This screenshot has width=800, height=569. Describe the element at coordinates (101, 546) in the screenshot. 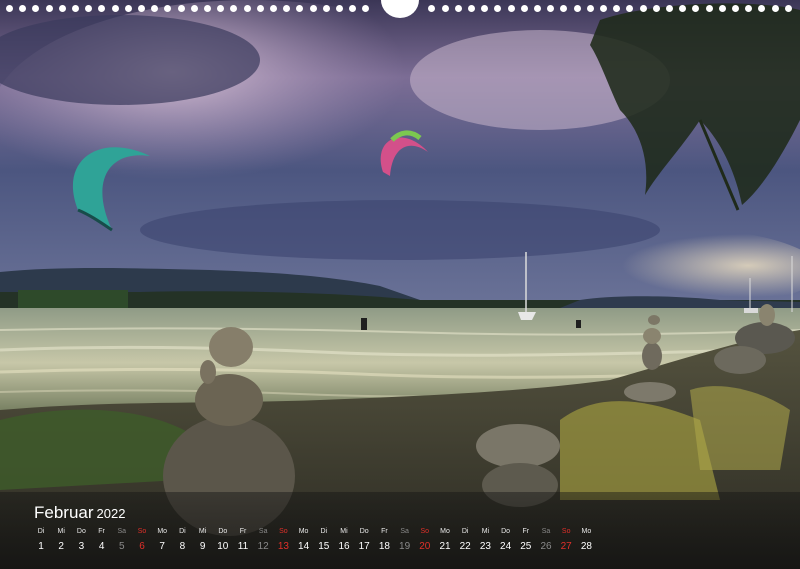

I see `day-number: 4` at that location.